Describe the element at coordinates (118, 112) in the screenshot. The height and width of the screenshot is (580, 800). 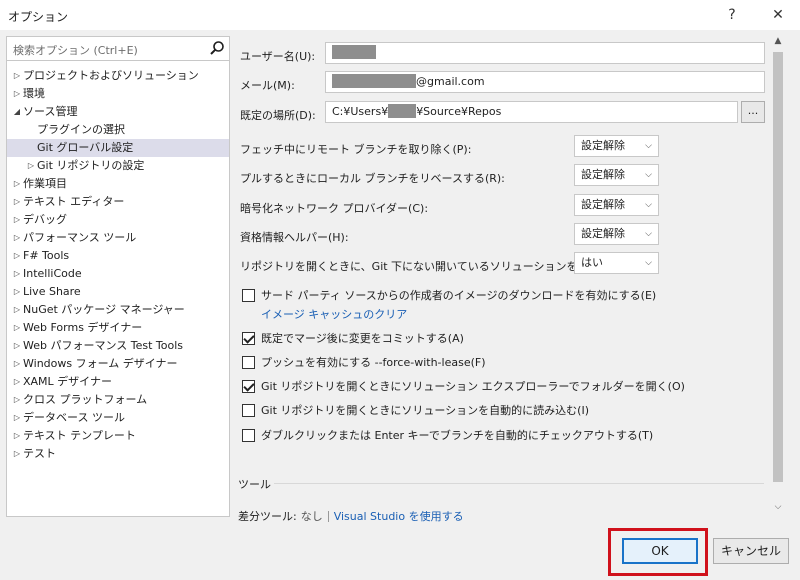
I see `tree-item: ◢ ソース管理` at that location.